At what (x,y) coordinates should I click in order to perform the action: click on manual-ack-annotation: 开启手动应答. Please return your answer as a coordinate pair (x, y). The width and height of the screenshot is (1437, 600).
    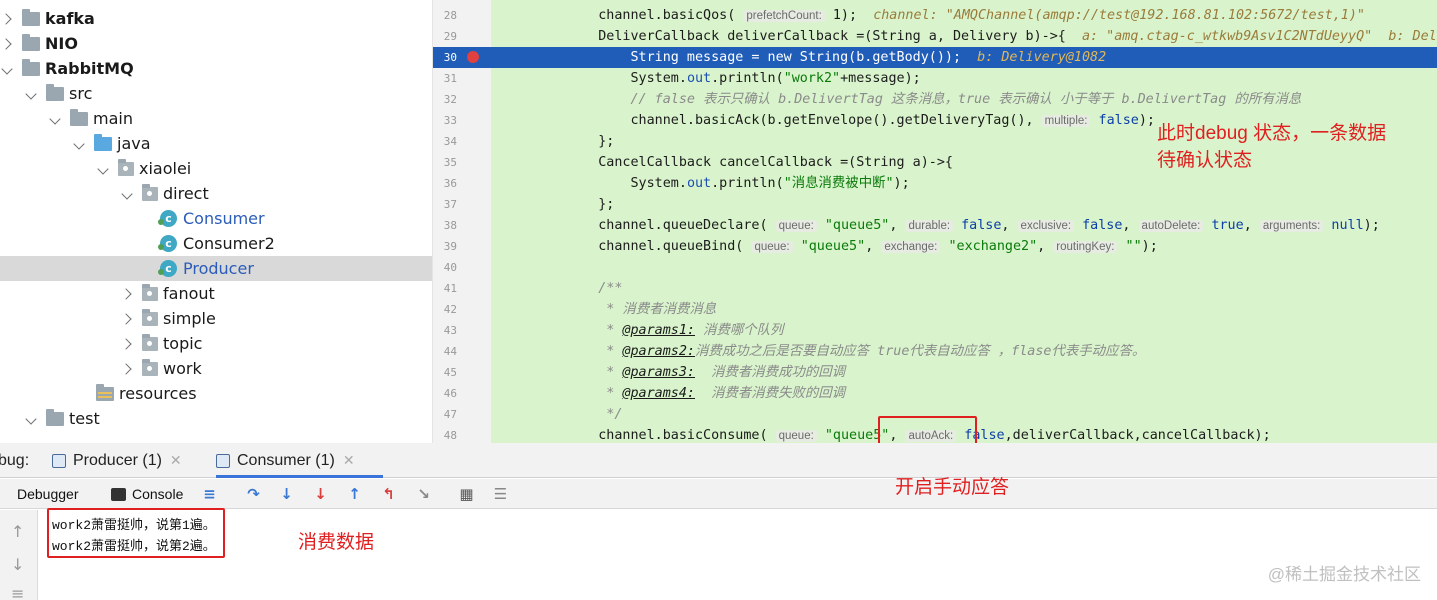
    Looking at the image, I should click on (952, 487).